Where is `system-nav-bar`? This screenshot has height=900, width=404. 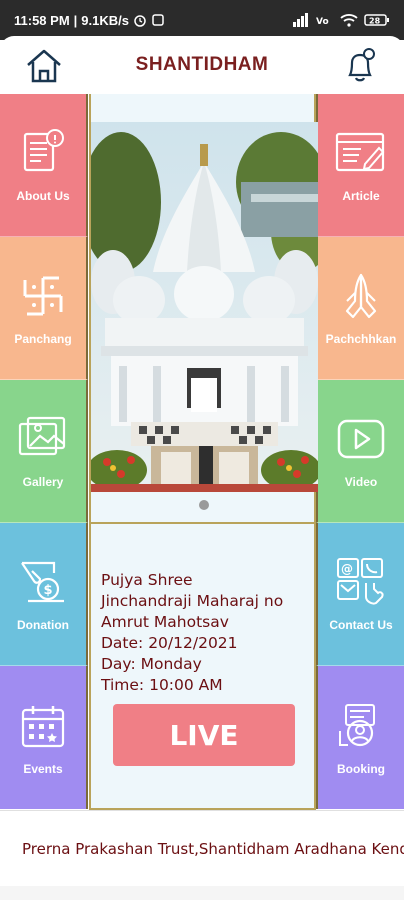 system-nav-bar is located at coordinates (202, 893).